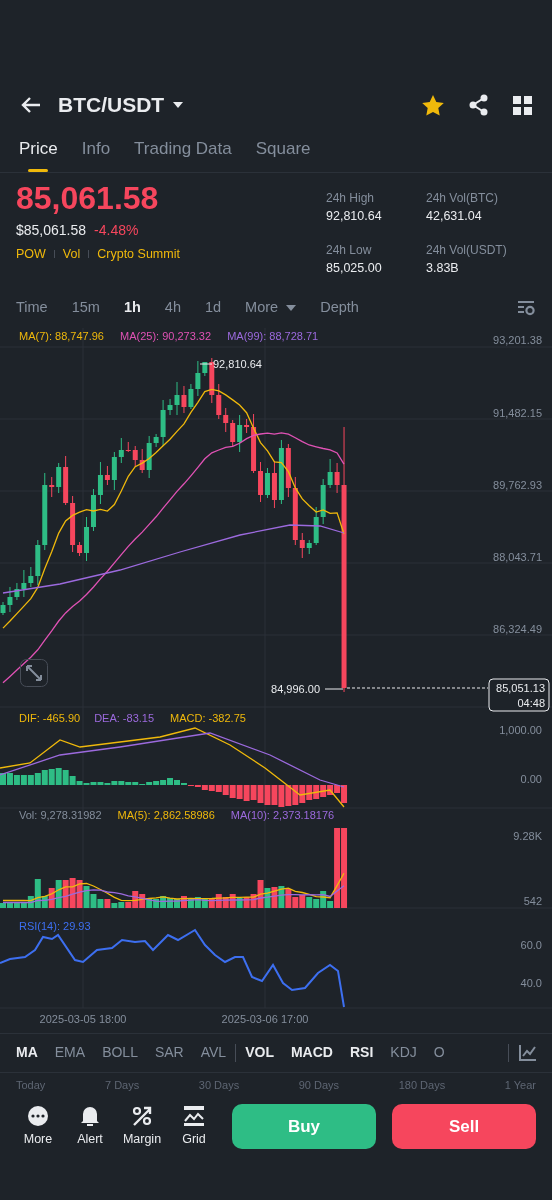 The width and height of the screenshot is (552, 1200). I want to click on price-axis-label: 91,482.15, so click(517, 412).